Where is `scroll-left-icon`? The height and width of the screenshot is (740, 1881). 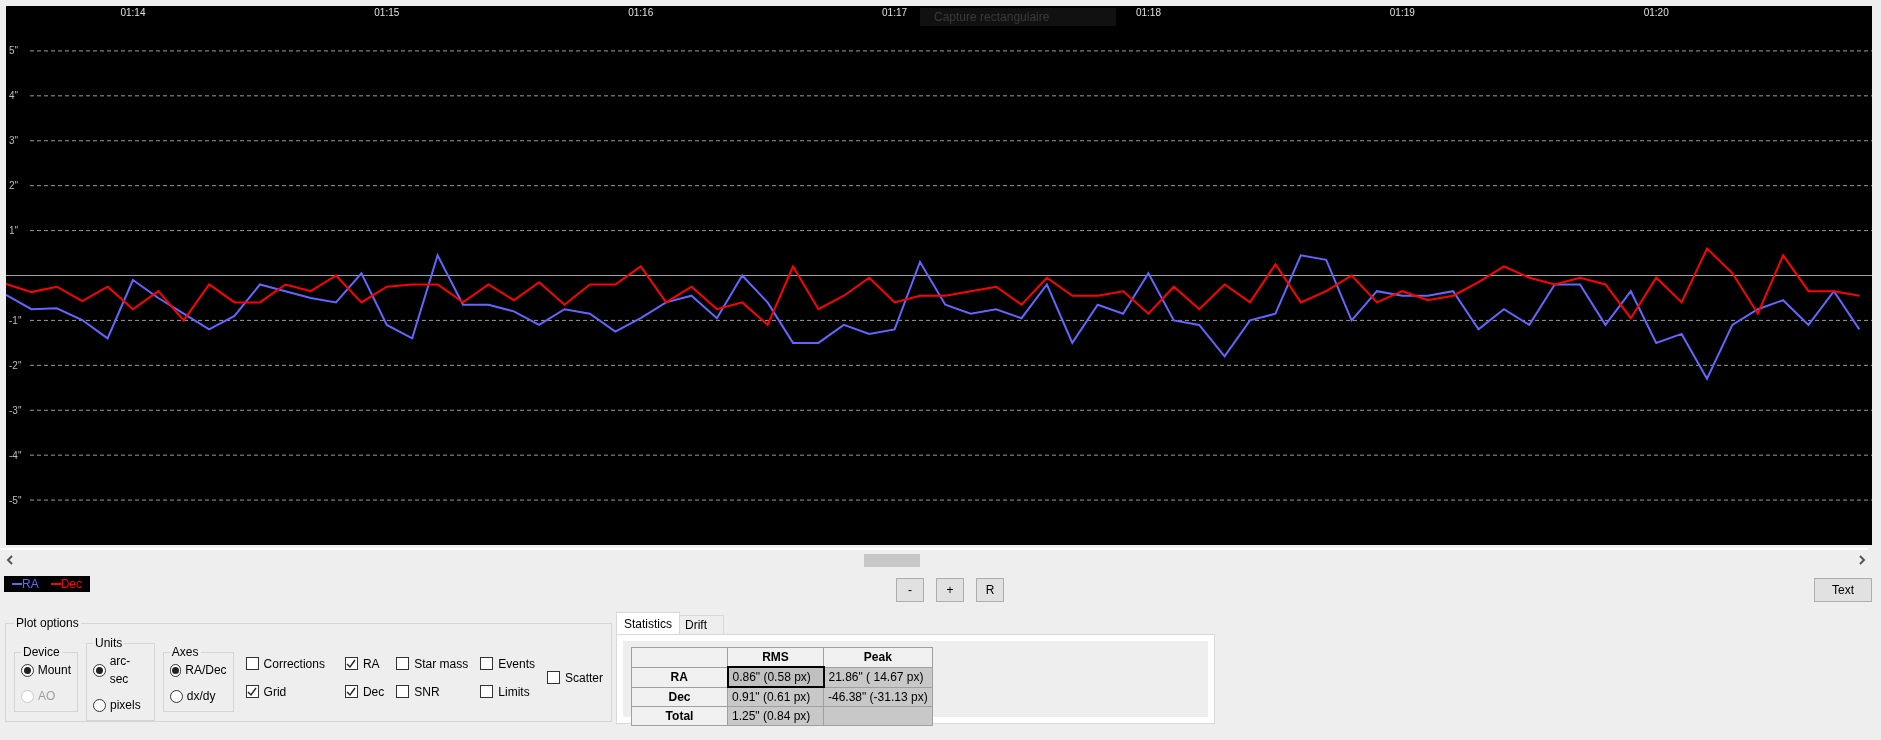
scroll-left-icon is located at coordinates (10, 560).